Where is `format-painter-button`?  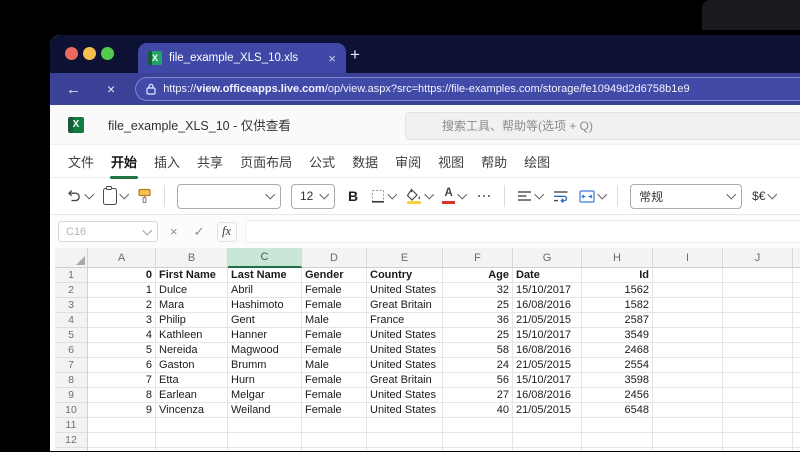
format-painter-button is located at coordinates (144, 196).